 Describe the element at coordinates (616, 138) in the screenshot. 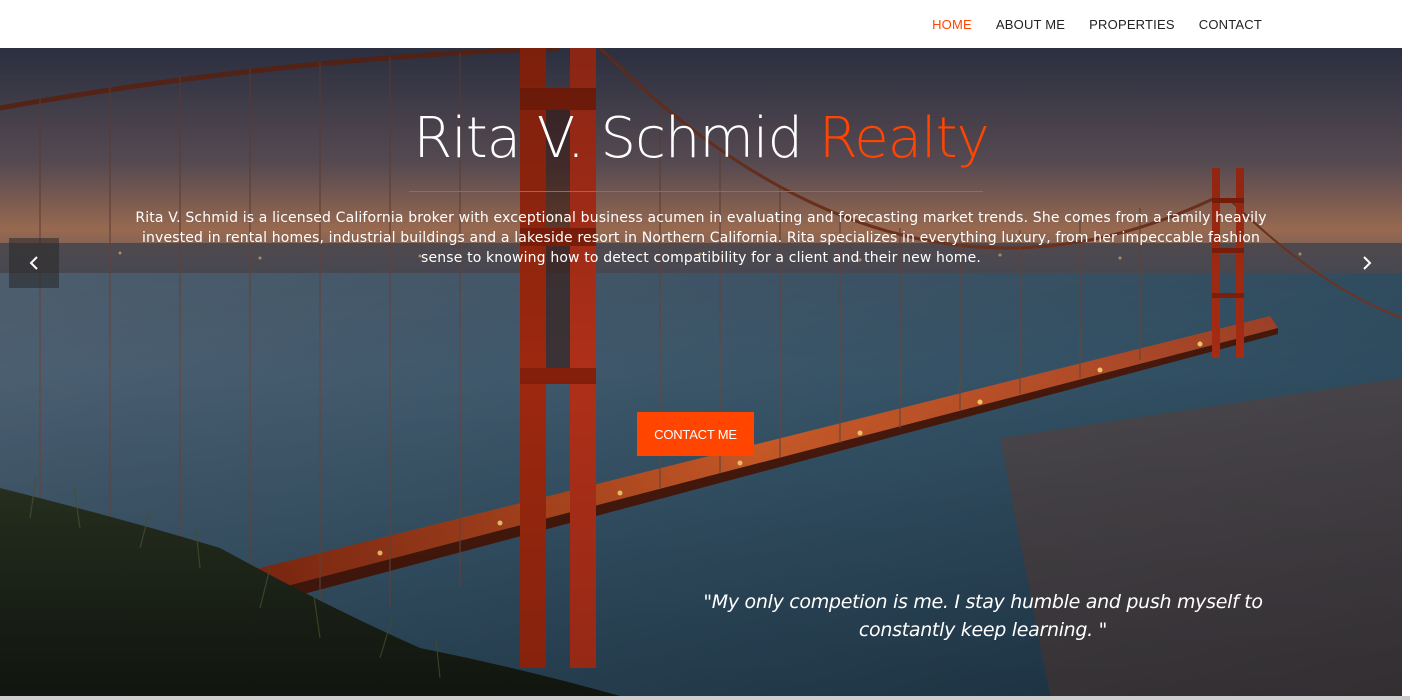

I see `hero-title-main: Rita V. Schmid` at that location.